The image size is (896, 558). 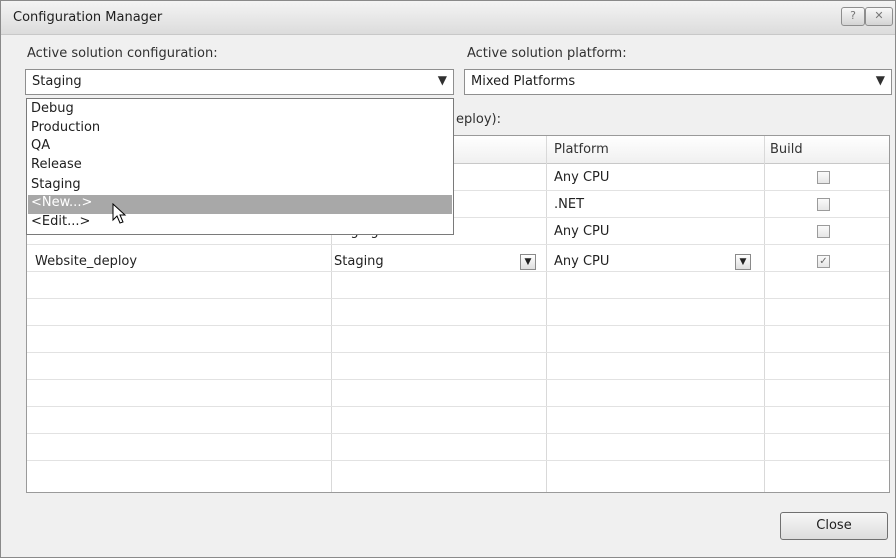 What do you see at coordinates (60, 221) in the screenshot?
I see `dropdown-option-edit: <Edit...>` at bounding box center [60, 221].